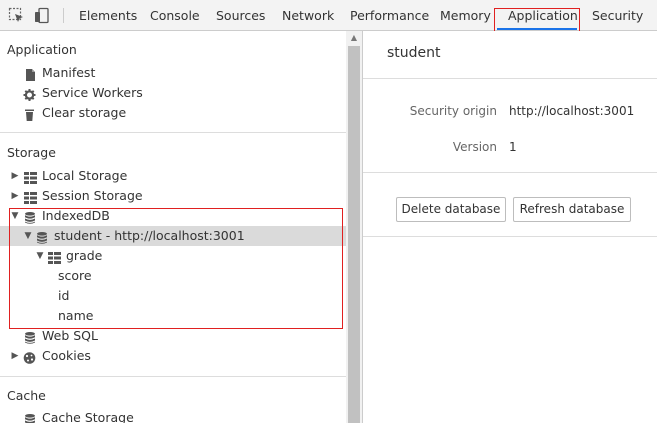 The height and width of the screenshot is (423, 657). I want to click on sidebar-item-local-storage: ▶ Local Storage, so click(173, 176).